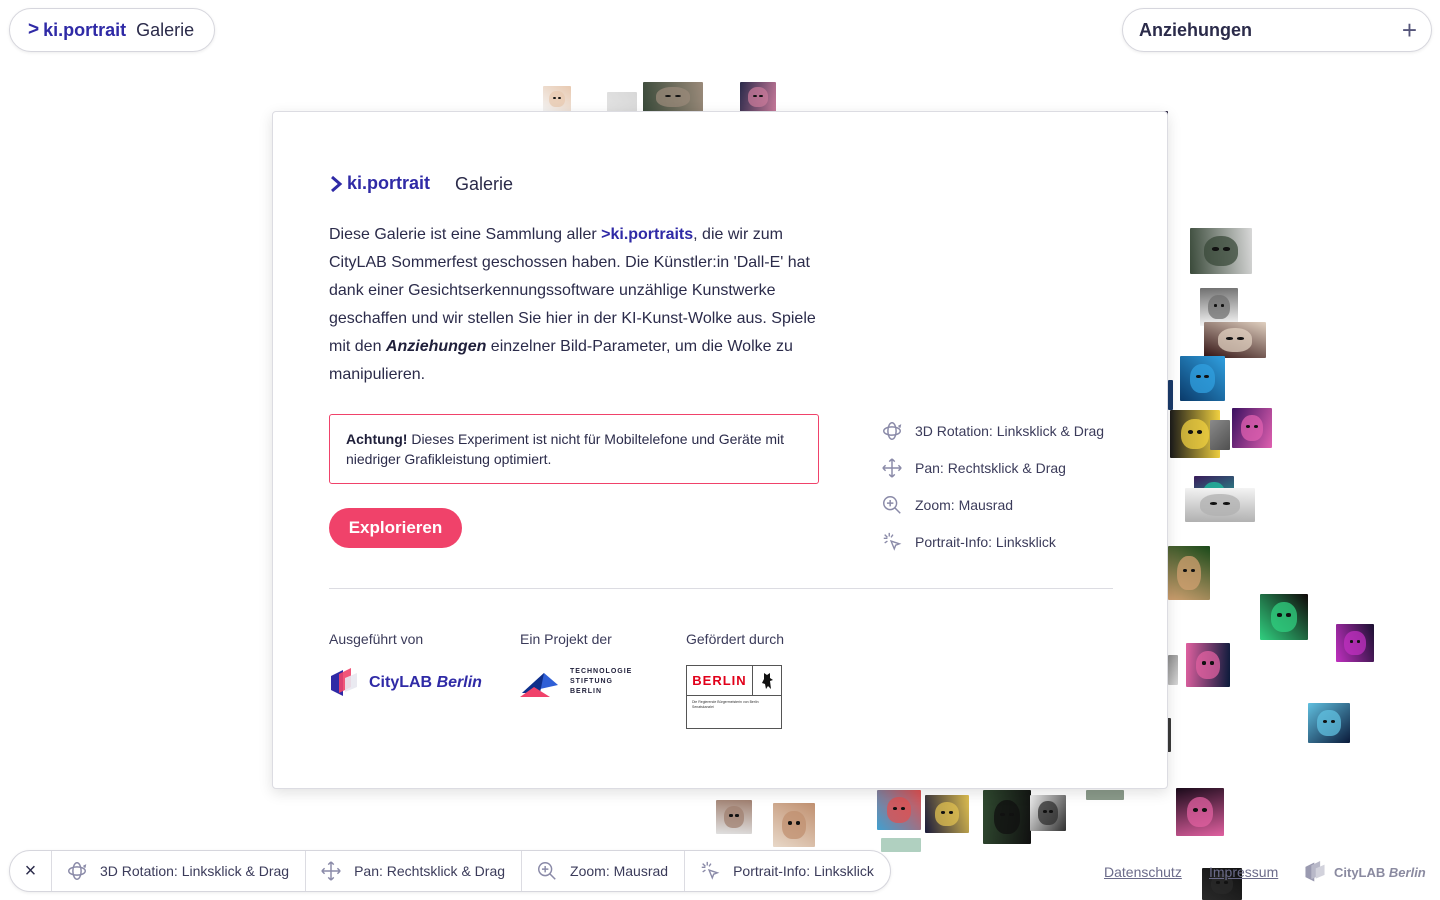 The height and width of the screenshot is (900, 1440). Describe the element at coordinates (34, 29) in the screenshot. I see `chevron-right-icon: >` at that location.